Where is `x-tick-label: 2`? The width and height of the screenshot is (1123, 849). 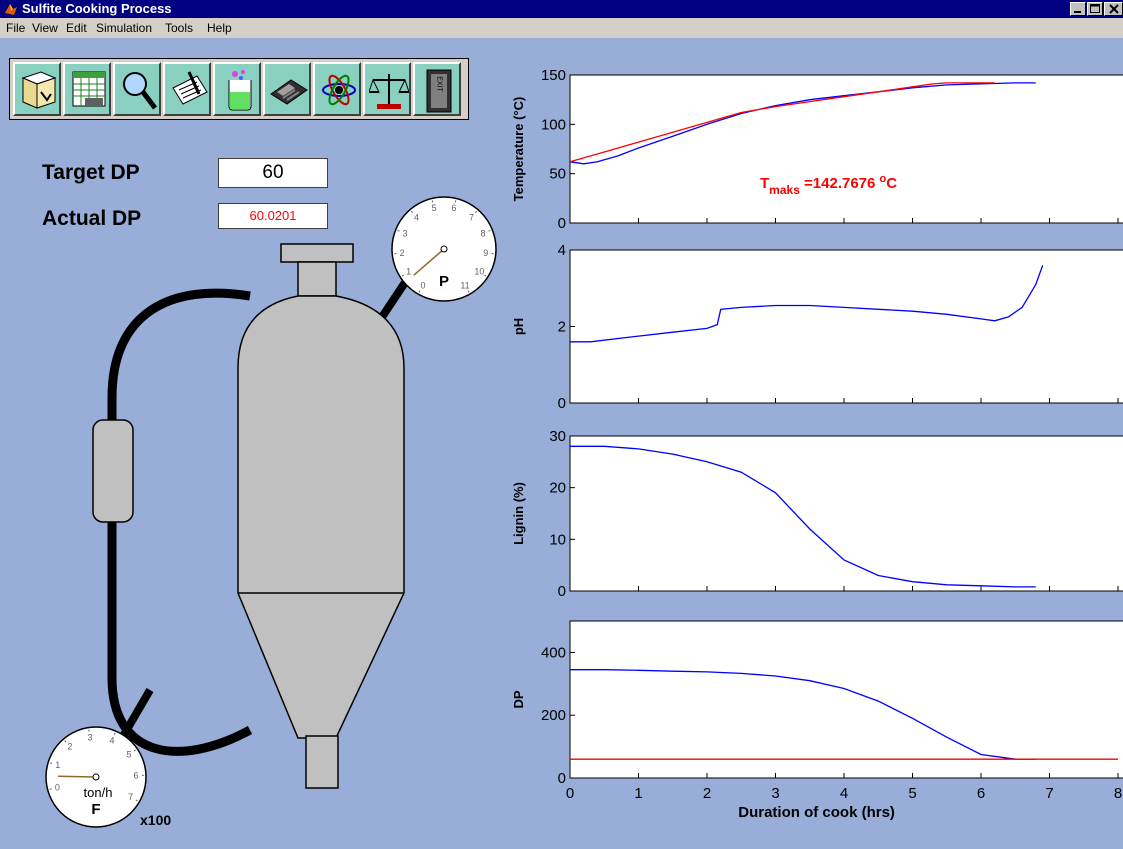
x-tick-label: 2 is located at coordinates (707, 793).